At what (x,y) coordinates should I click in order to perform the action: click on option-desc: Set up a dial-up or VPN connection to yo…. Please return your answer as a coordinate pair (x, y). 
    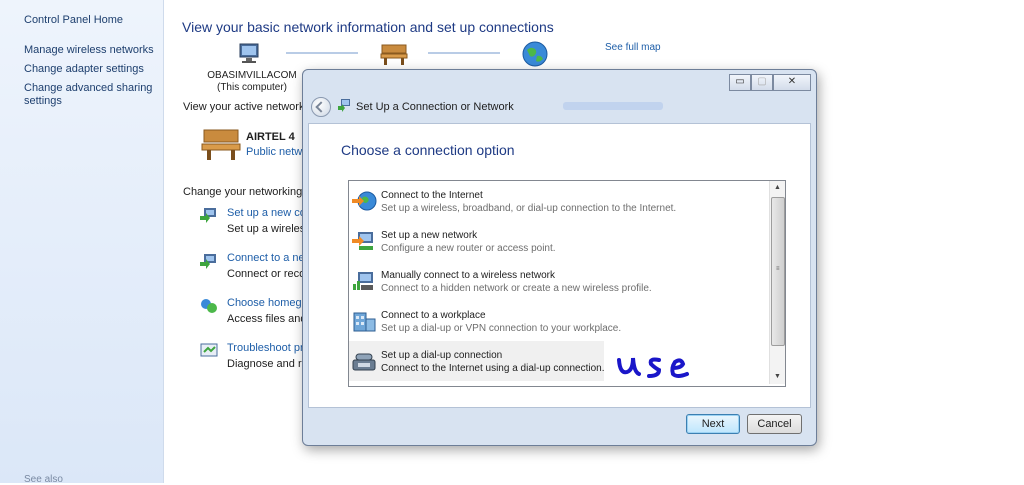
    Looking at the image, I should click on (501, 328).